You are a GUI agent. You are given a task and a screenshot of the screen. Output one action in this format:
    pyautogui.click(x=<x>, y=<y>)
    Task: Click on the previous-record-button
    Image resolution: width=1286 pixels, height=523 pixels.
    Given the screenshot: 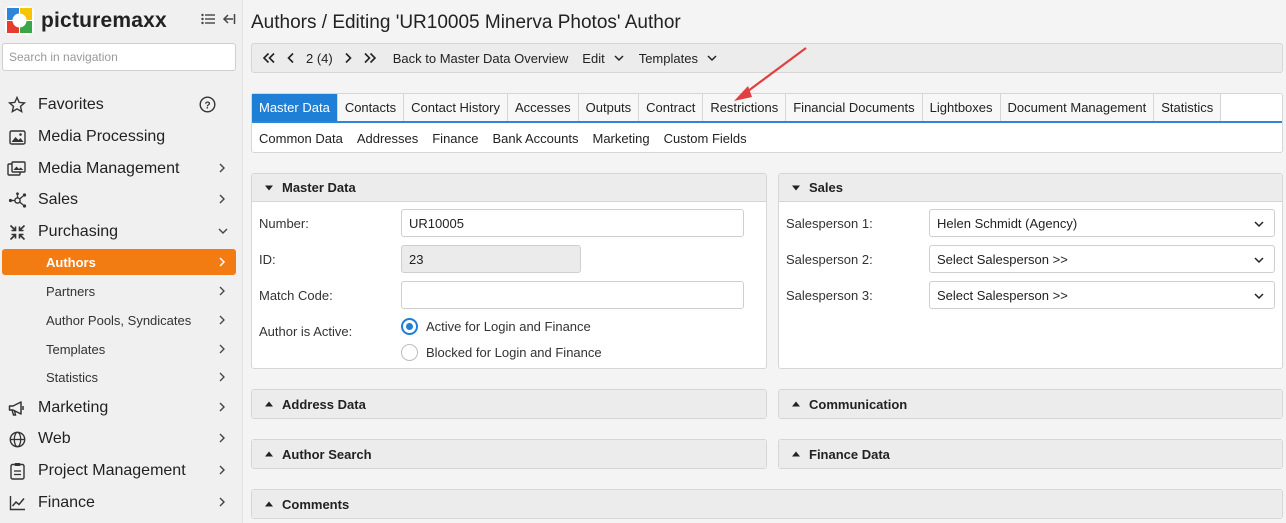 What is the action you would take?
    pyautogui.click(x=291, y=58)
    